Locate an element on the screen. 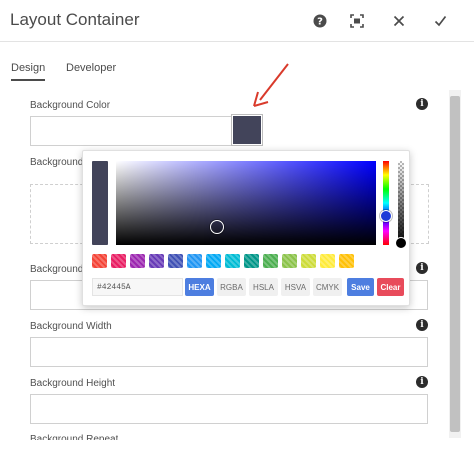  mode-cmyk-button: CMYK is located at coordinates (327, 287).